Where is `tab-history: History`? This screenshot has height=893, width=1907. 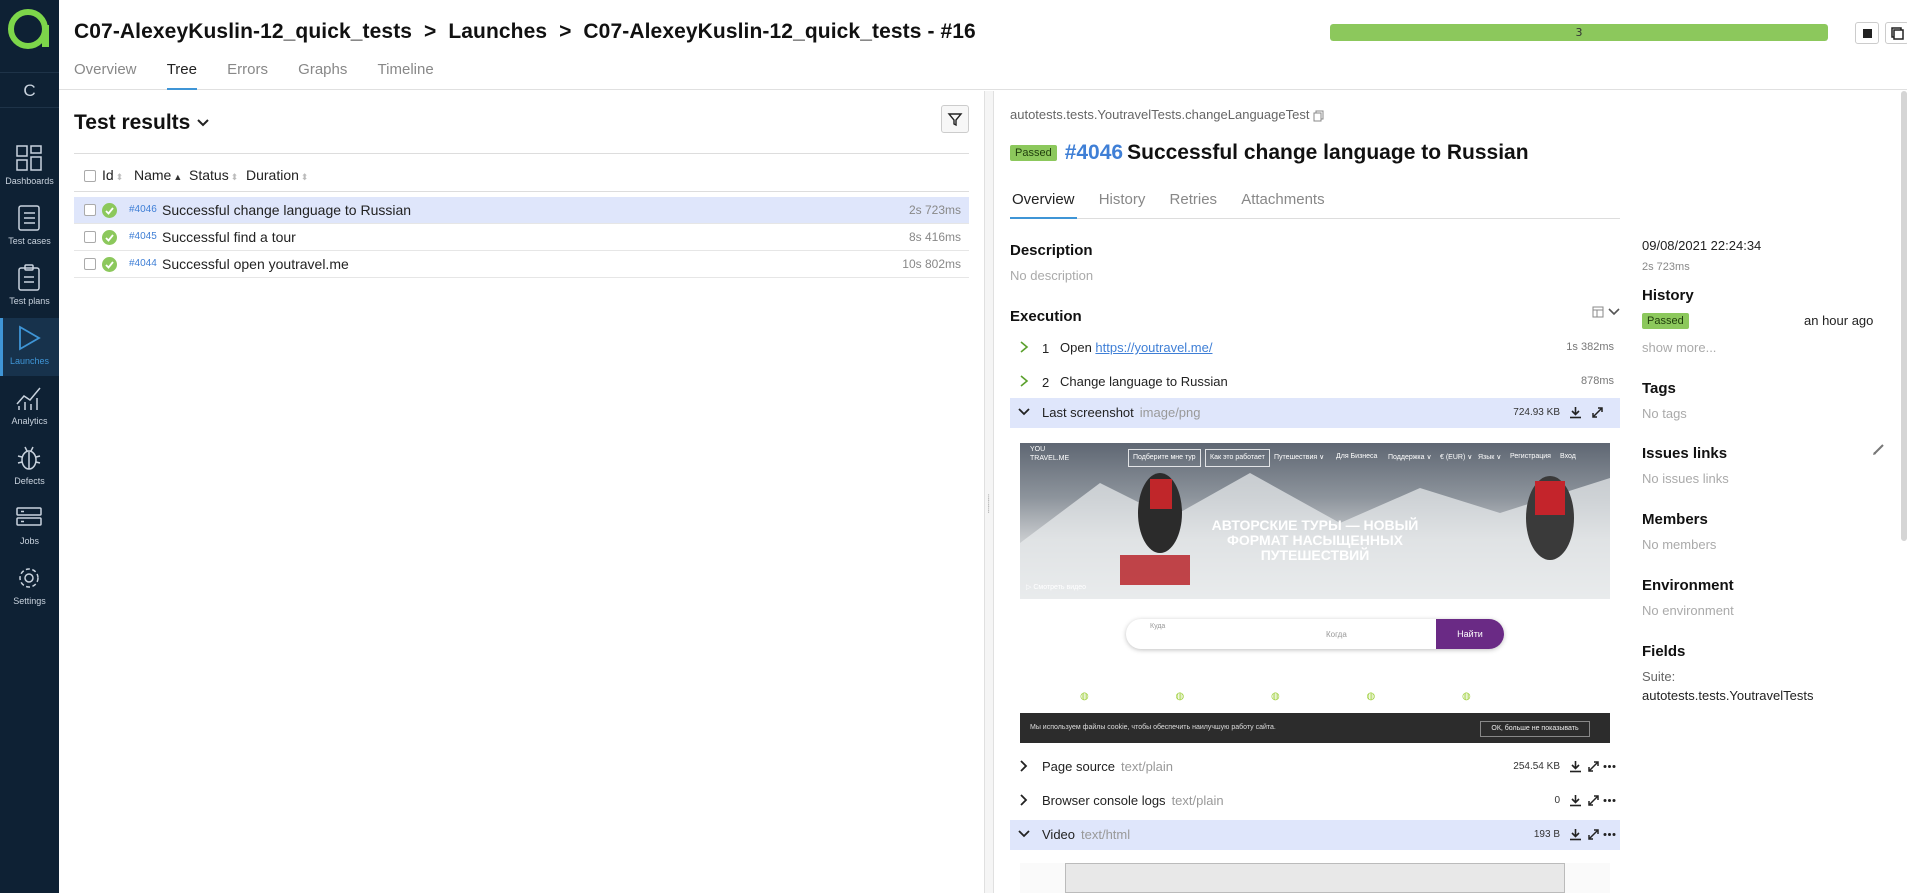 tab-history: History is located at coordinates (1122, 205).